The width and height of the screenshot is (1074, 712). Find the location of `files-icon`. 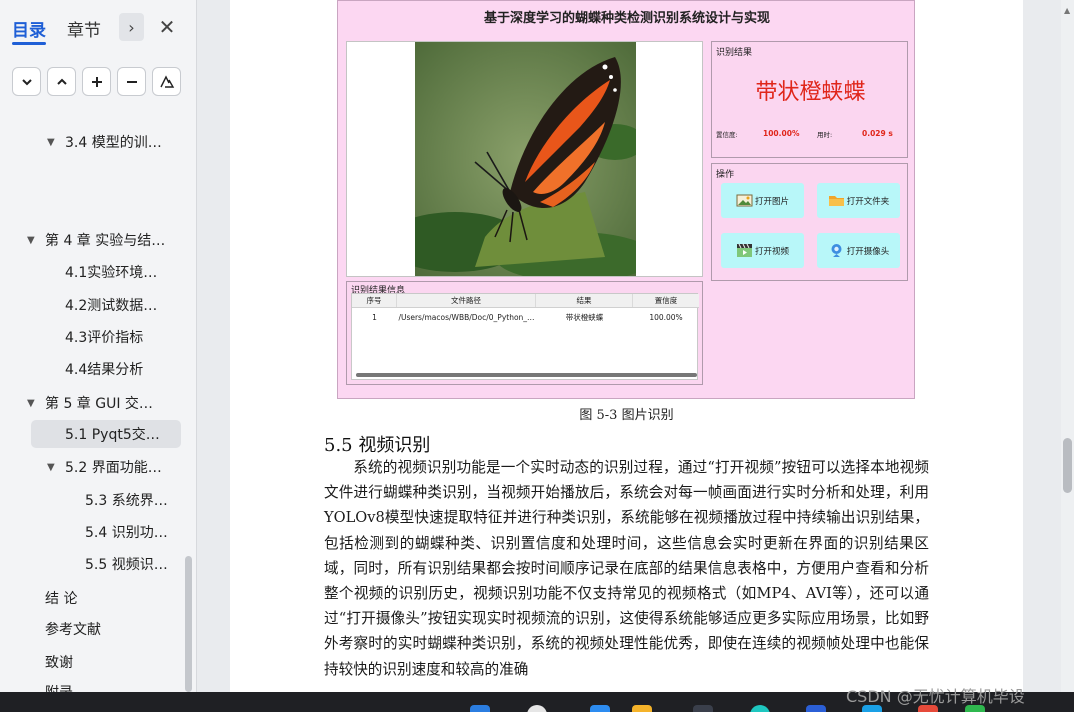

files-icon is located at coordinates (642, 708).